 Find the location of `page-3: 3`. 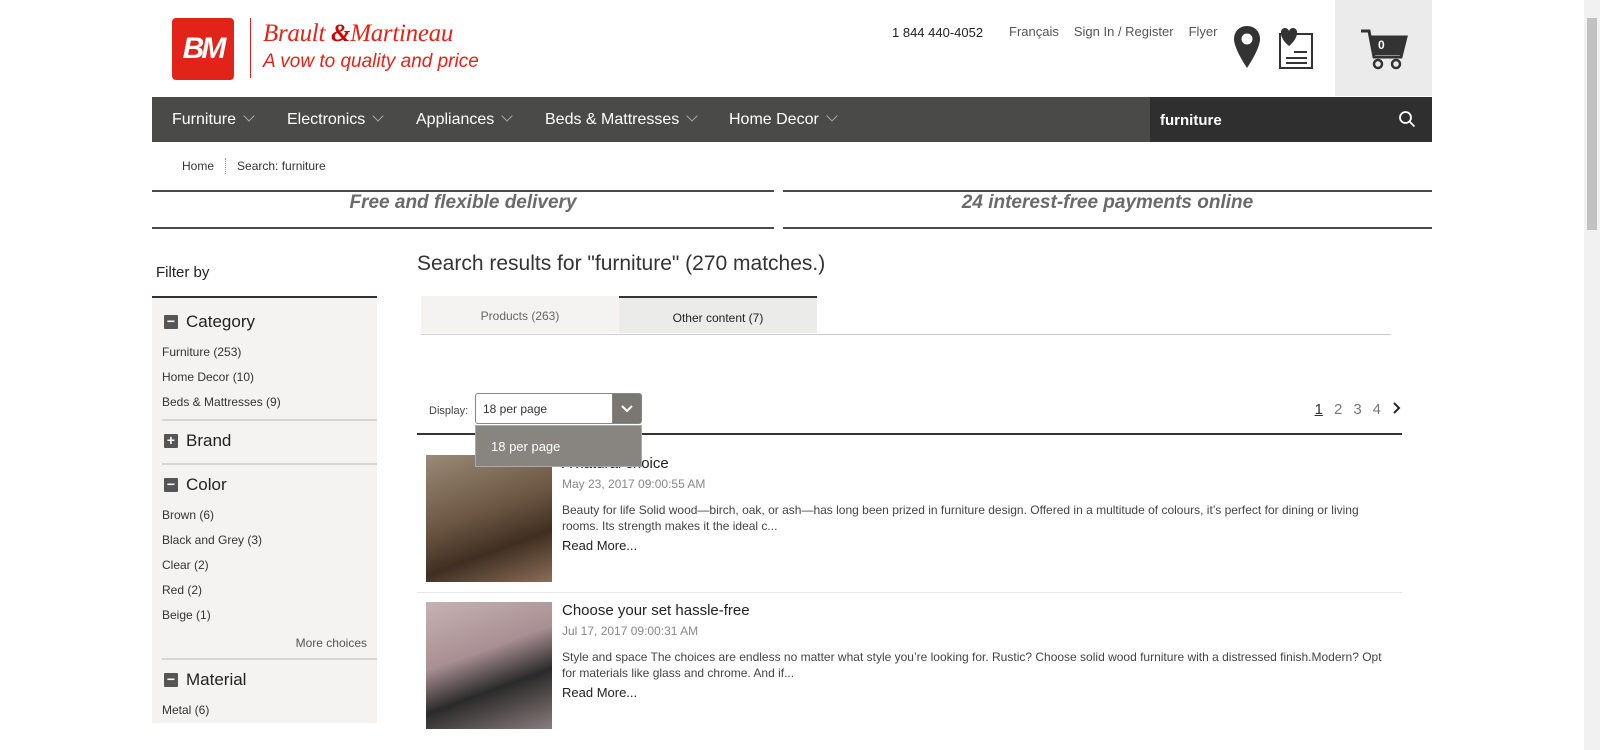

page-3: 3 is located at coordinates (1357, 409).